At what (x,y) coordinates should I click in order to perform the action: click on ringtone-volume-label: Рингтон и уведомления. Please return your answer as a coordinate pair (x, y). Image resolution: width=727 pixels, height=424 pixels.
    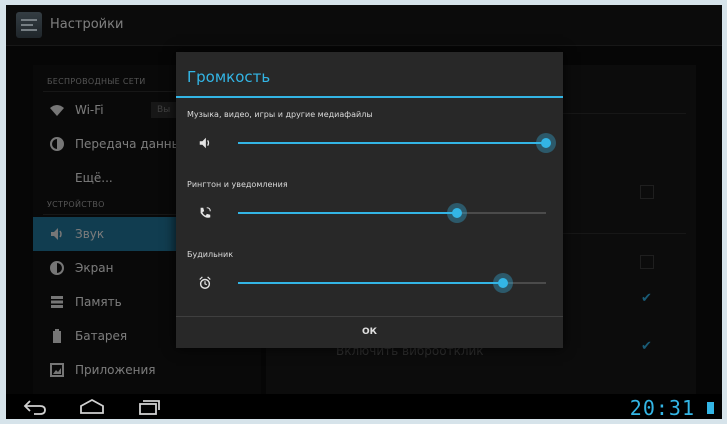
    Looking at the image, I should click on (237, 184).